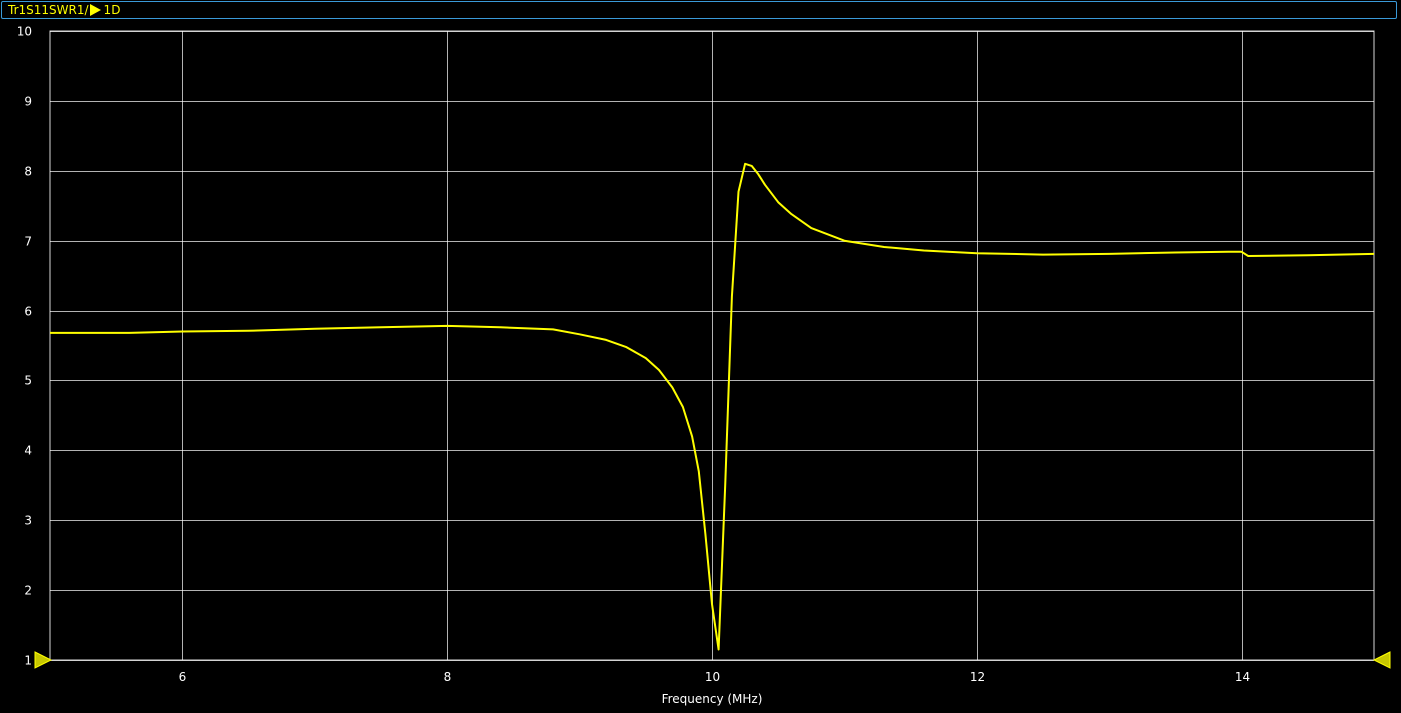 The image size is (1401, 713). Describe the element at coordinates (28, 591) in the screenshot. I see `y-tick-label: 2` at that location.